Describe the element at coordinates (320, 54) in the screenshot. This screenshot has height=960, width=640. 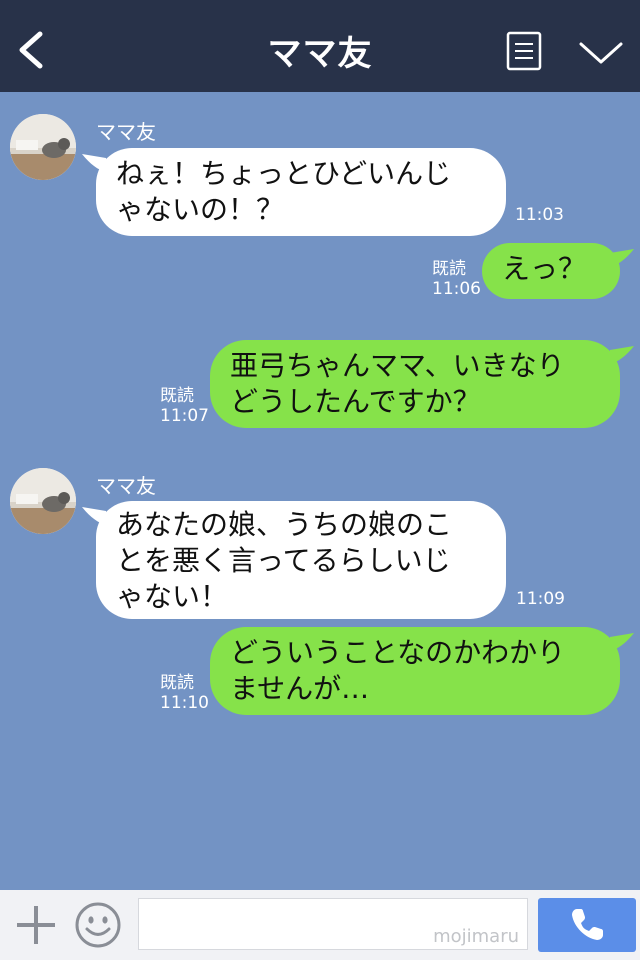
I see `chat-title: ママ友` at that location.